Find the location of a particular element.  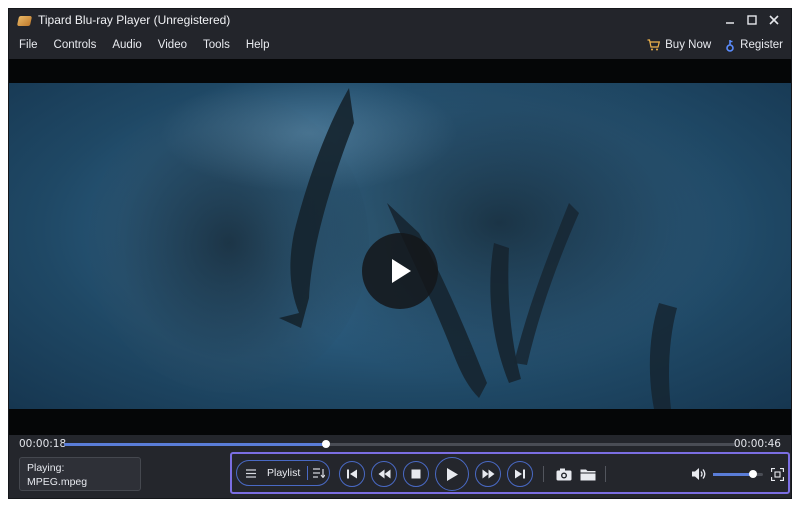

close-icon is located at coordinates (774, 20).